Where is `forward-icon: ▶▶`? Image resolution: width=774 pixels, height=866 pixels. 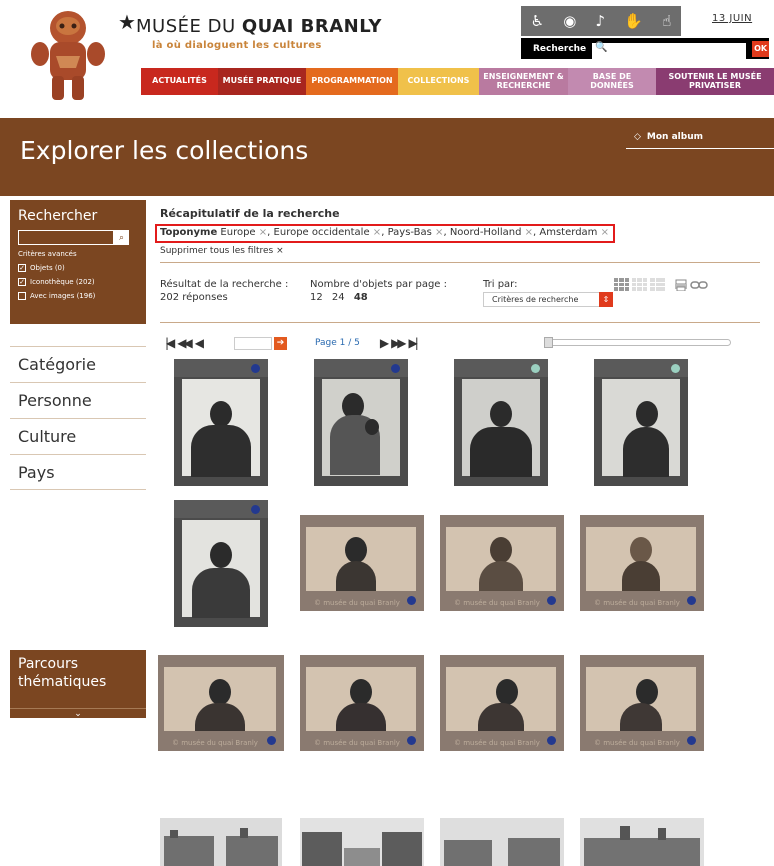 forward-icon: ▶▶ is located at coordinates (399, 343).